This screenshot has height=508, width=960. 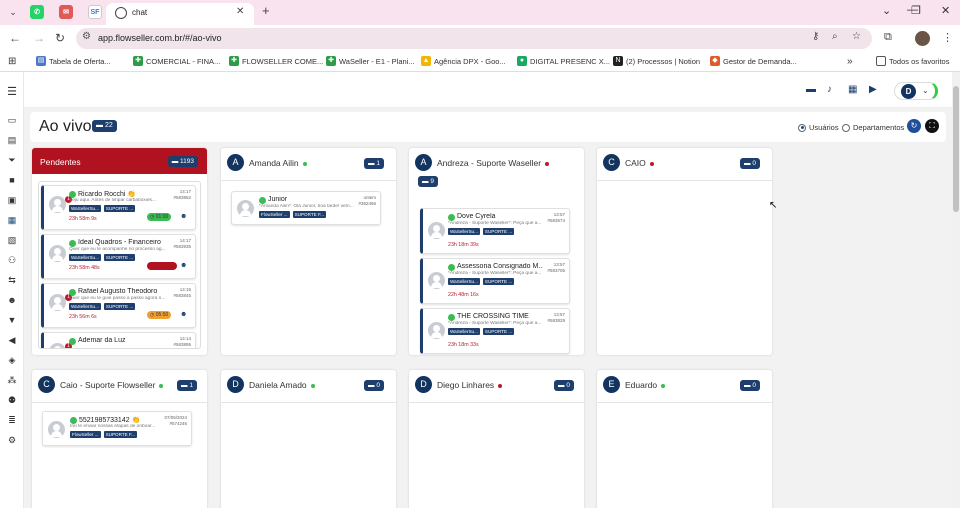 What do you see at coordinates (66, 12) in the screenshot?
I see `gmail-tab-icon: ✉` at bounding box center [66, 12].